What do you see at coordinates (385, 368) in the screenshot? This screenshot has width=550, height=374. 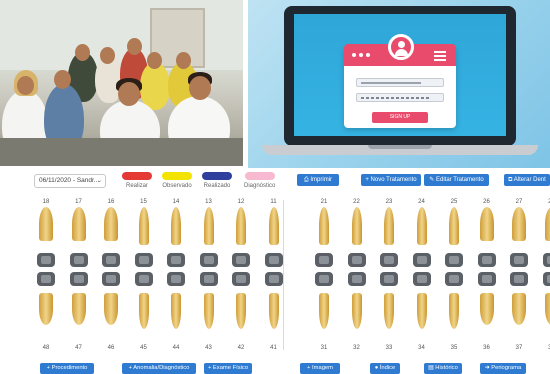 I see `index-button: ● Índice` at bounding box center [385, 368].